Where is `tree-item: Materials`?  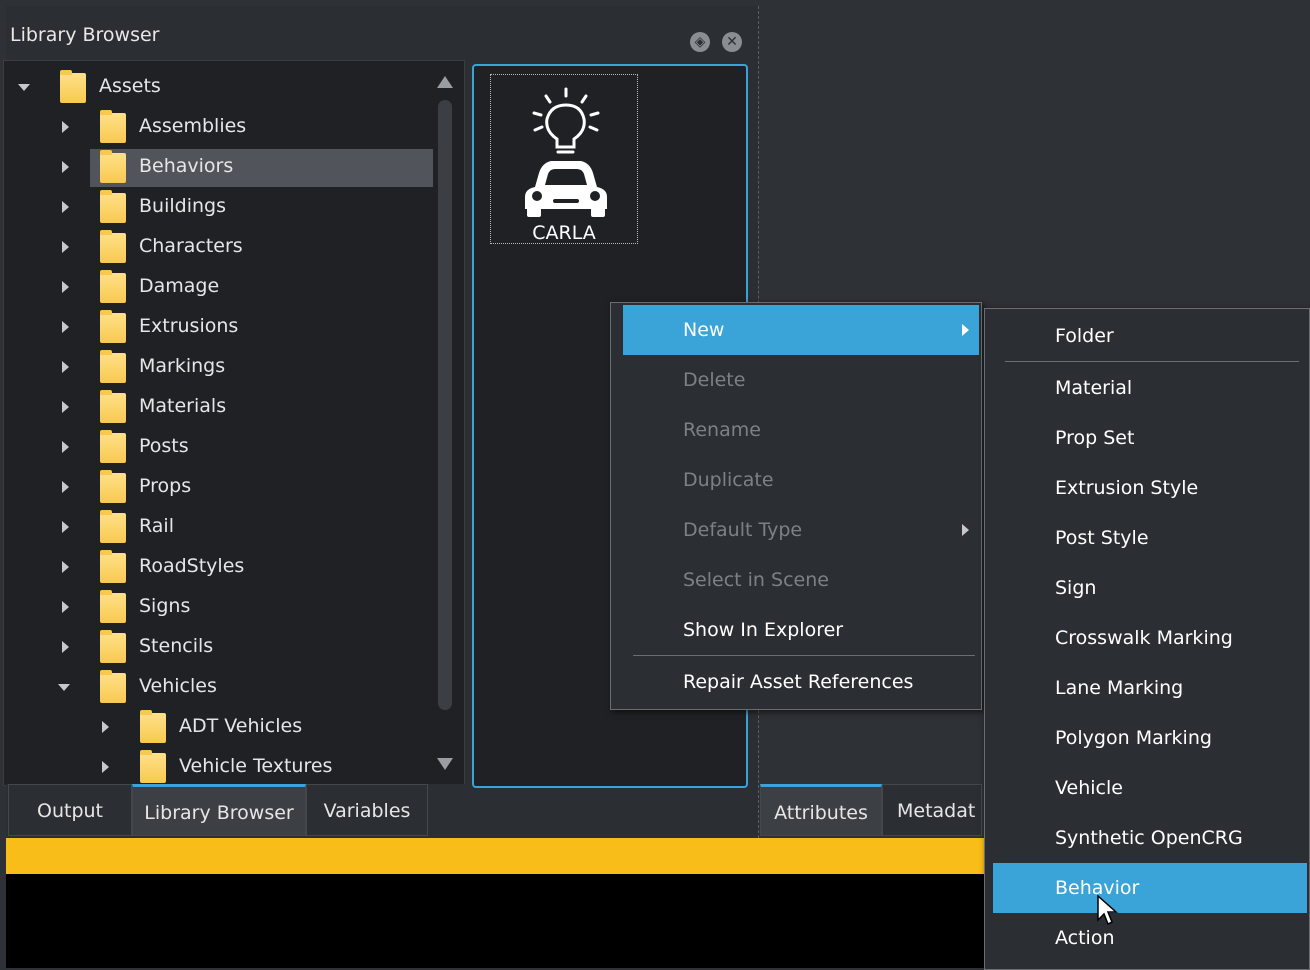 tree-item: Materials is located at coordinates (219, 408).